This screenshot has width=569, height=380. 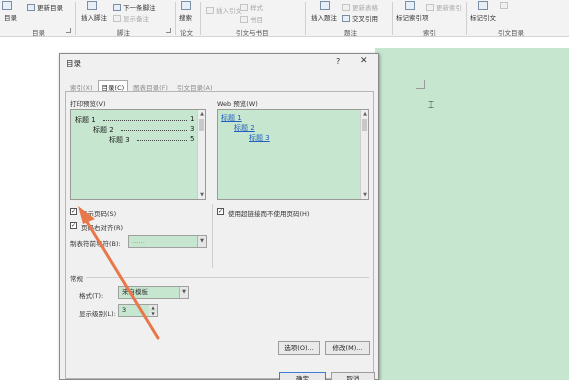 What do you see at coordinates (187, 5) in the screenshot?
I see `search-icon-button` at bounding box center [187, 5].